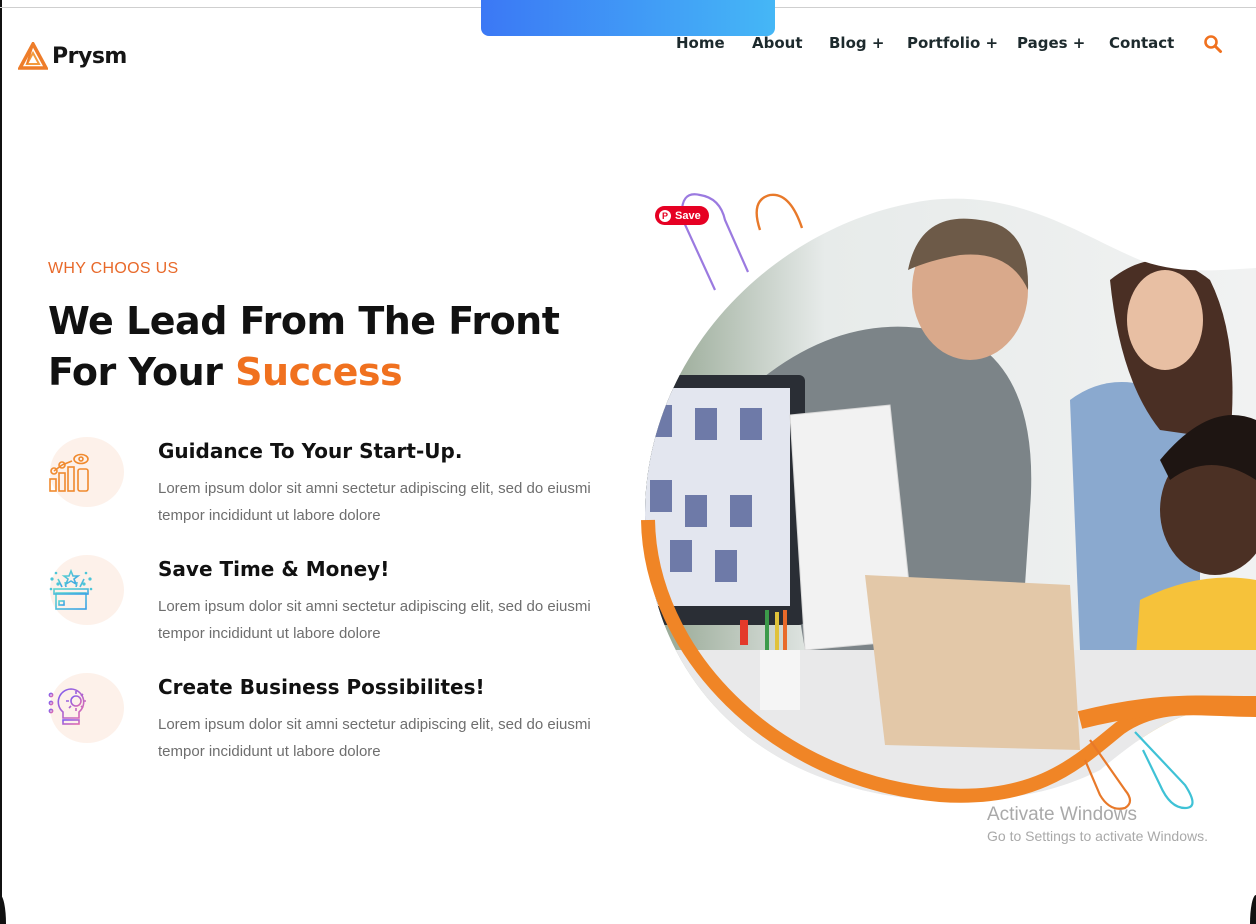  Describe the element at coordinates (952, 43) in the screenshot. I see `nav-item-portfolio: Portfolio +` at that location.